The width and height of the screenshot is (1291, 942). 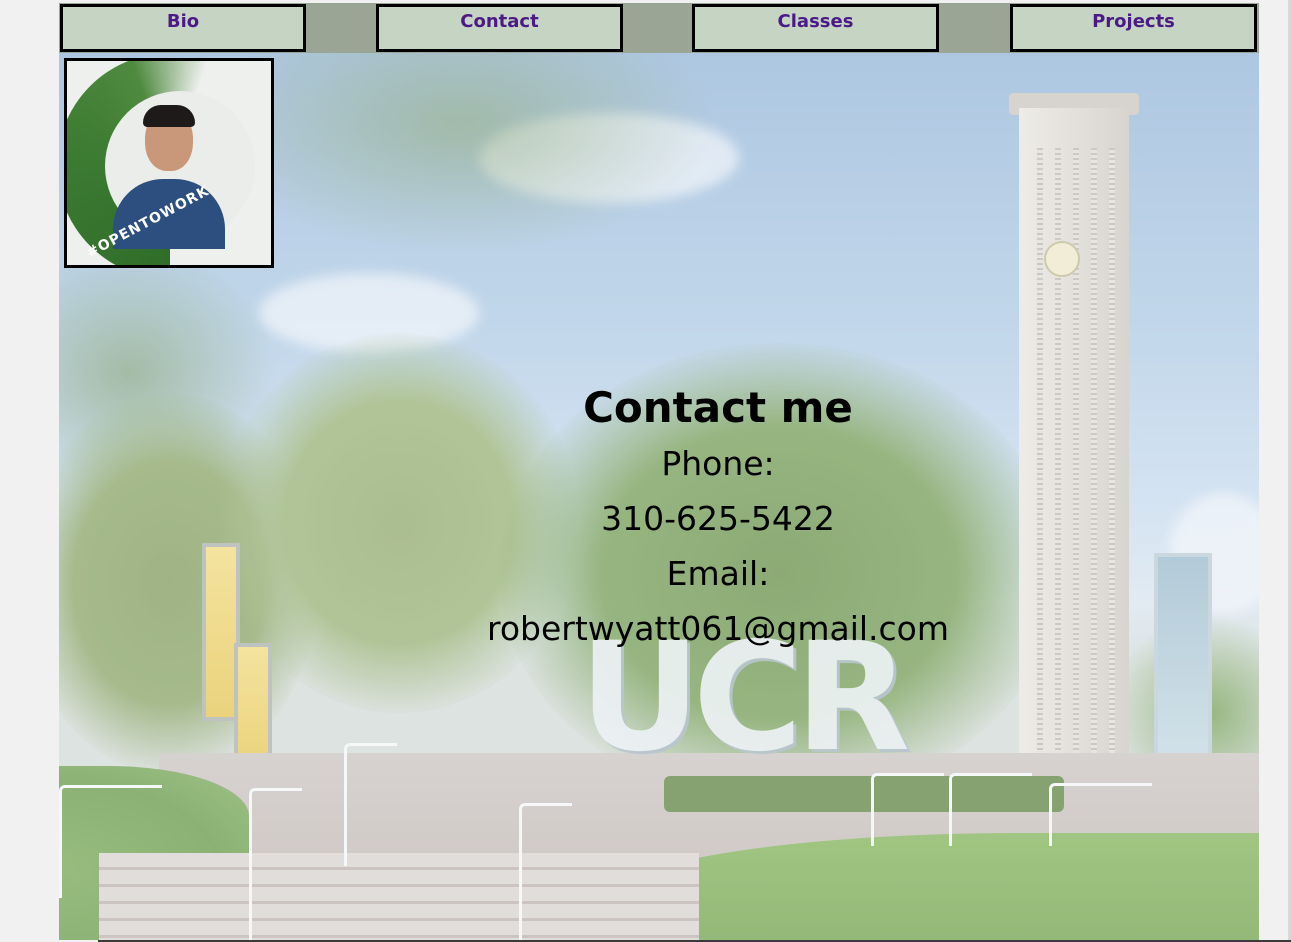 I want to click on nav-classes-button: Classes, so click(x=815, y=28).